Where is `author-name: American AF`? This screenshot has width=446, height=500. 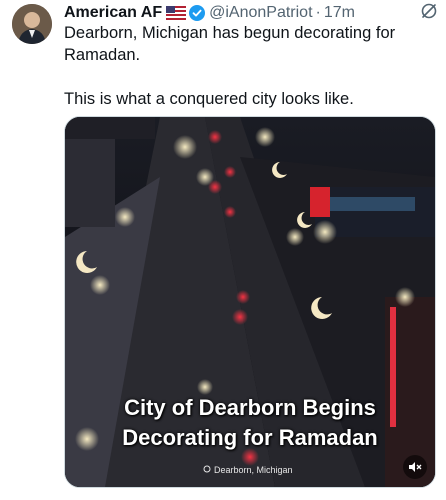 author-name: American AF is located at coordinates (113, 13).